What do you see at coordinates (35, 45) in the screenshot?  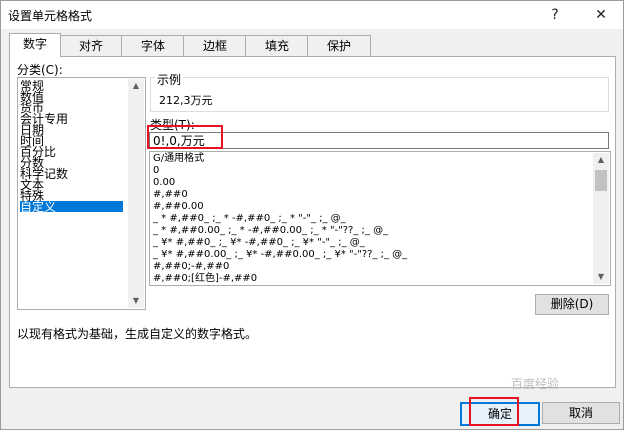 I see `tab-number: 数字` at bounding box center [35, 45].